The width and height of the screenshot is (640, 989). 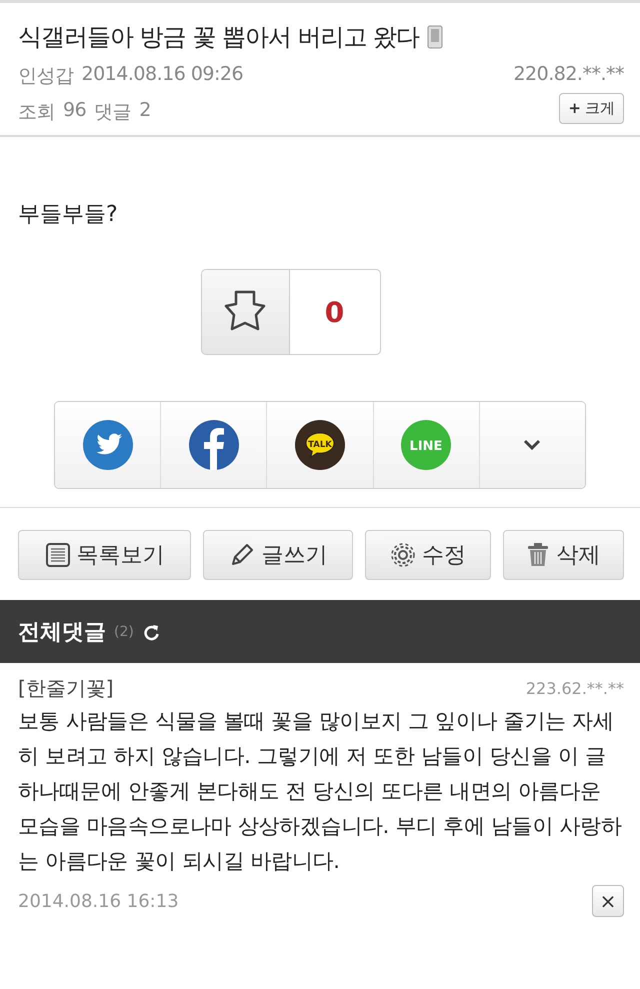 What do you see at coordinates (428, 555) in the screenshot?
I see `edit-button: 수정` at bounding box center [428, 555].